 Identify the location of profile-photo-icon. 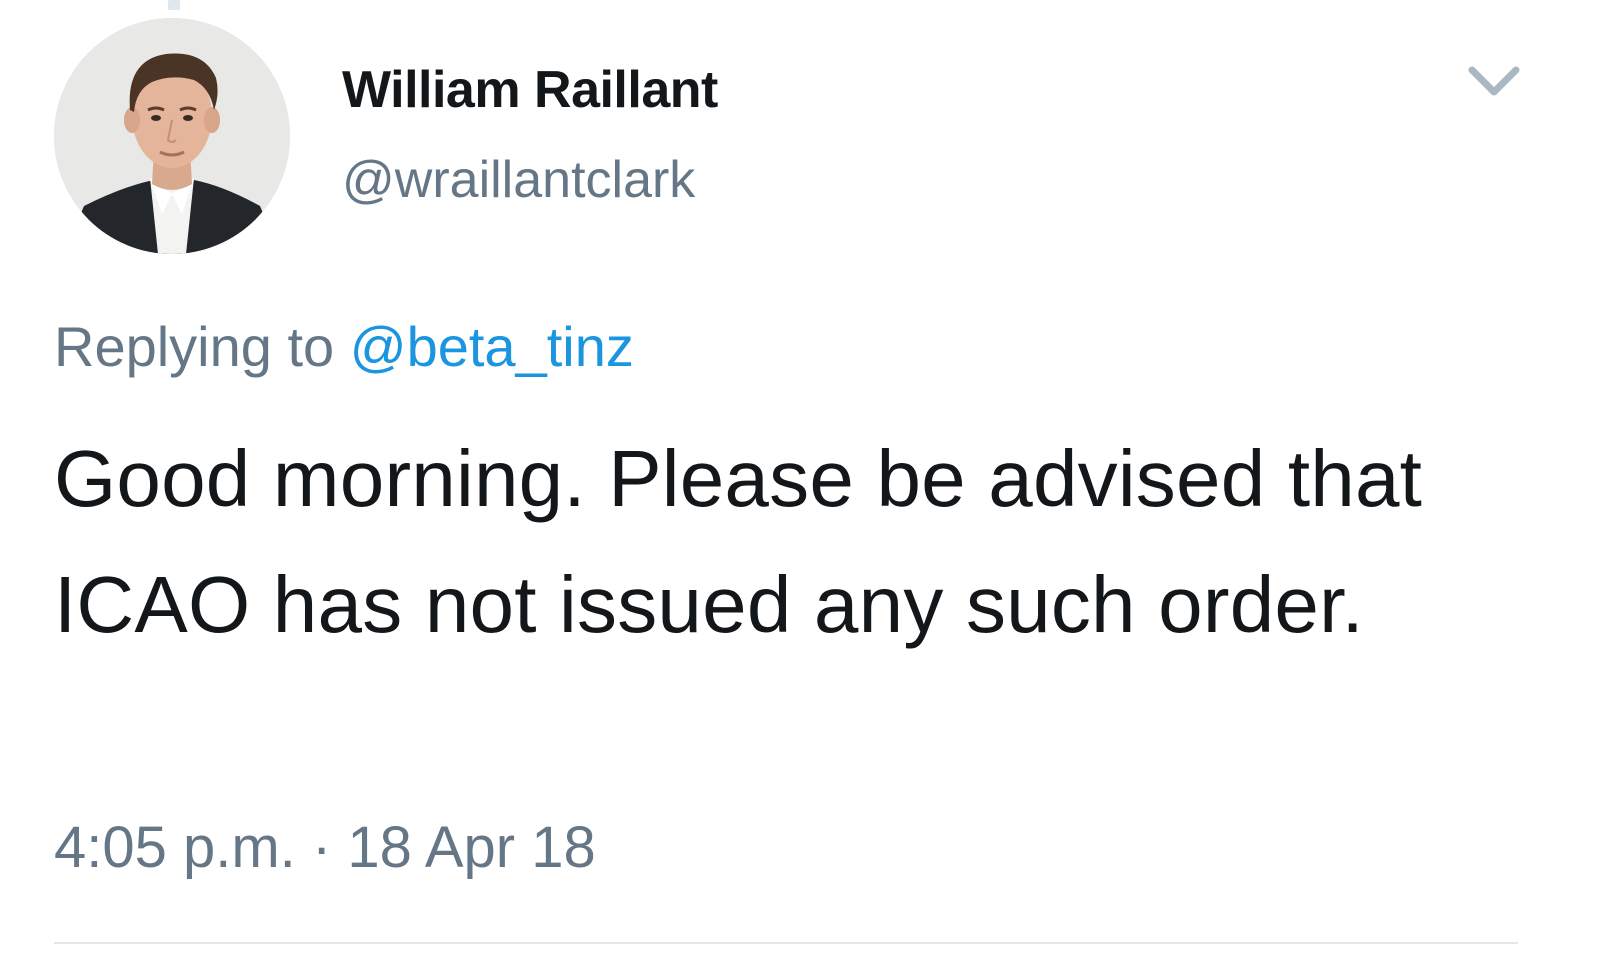
(172, 136).